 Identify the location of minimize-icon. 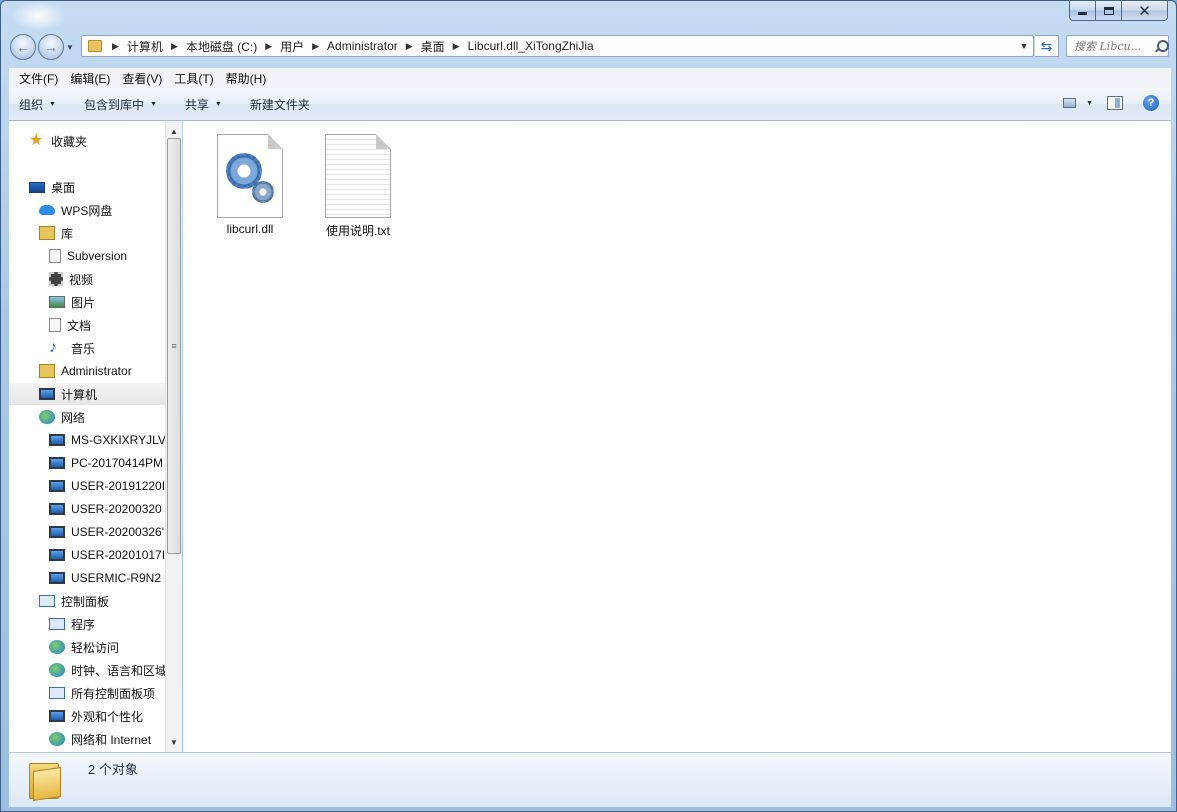
(1082, 13).